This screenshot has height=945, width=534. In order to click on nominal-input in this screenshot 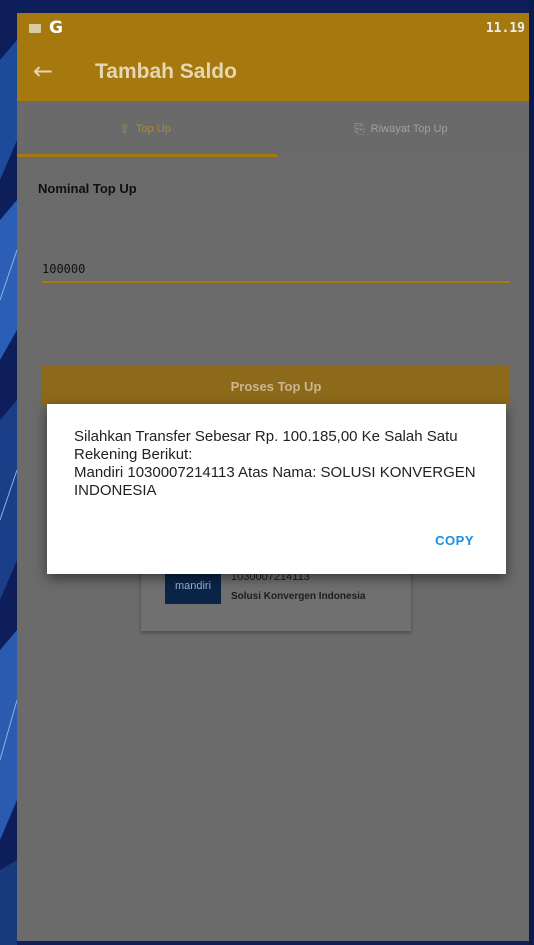, I will do `click(276, 270)`.